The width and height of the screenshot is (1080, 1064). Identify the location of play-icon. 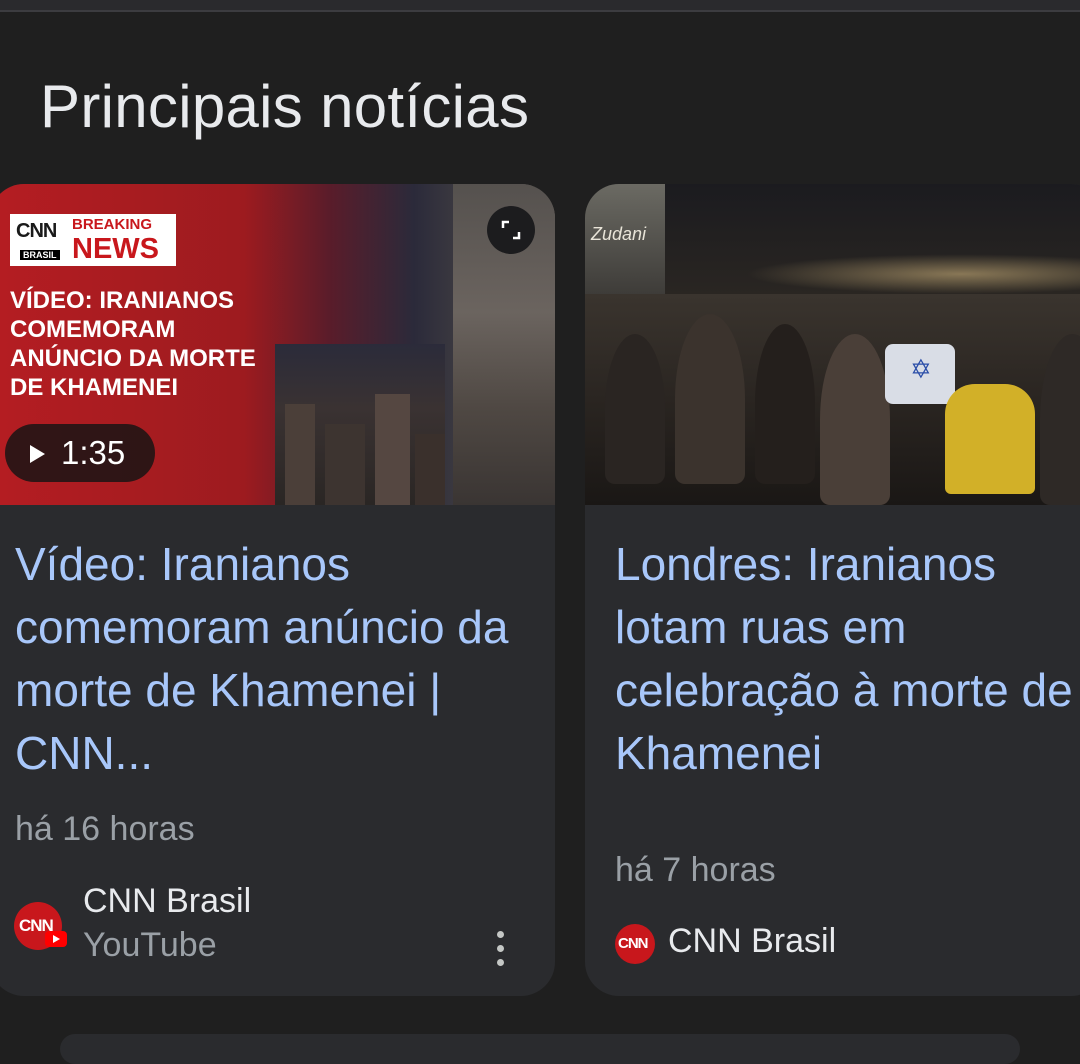
(37, 454).